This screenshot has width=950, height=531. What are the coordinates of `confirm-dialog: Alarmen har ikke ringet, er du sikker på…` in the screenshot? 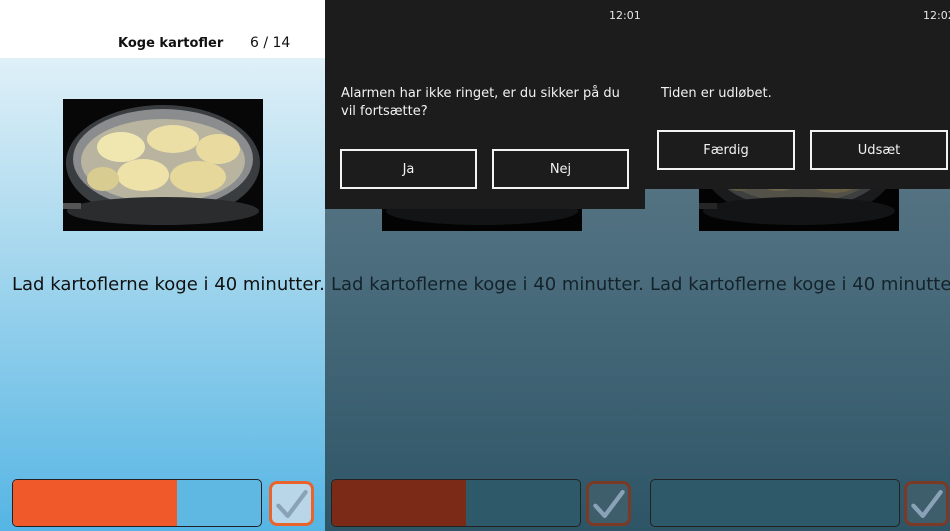 It's located at (485, 118).